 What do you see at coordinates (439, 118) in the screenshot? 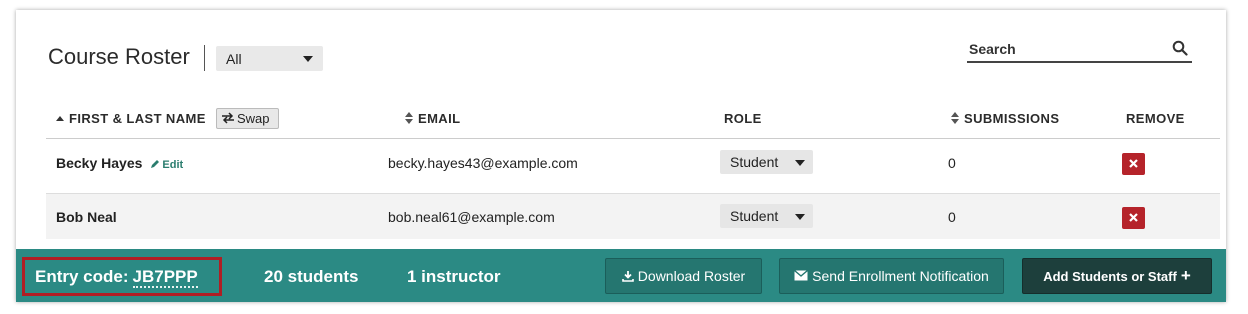
I see `column-header-email-label: EMAIL` at bounding box center [439, 118].